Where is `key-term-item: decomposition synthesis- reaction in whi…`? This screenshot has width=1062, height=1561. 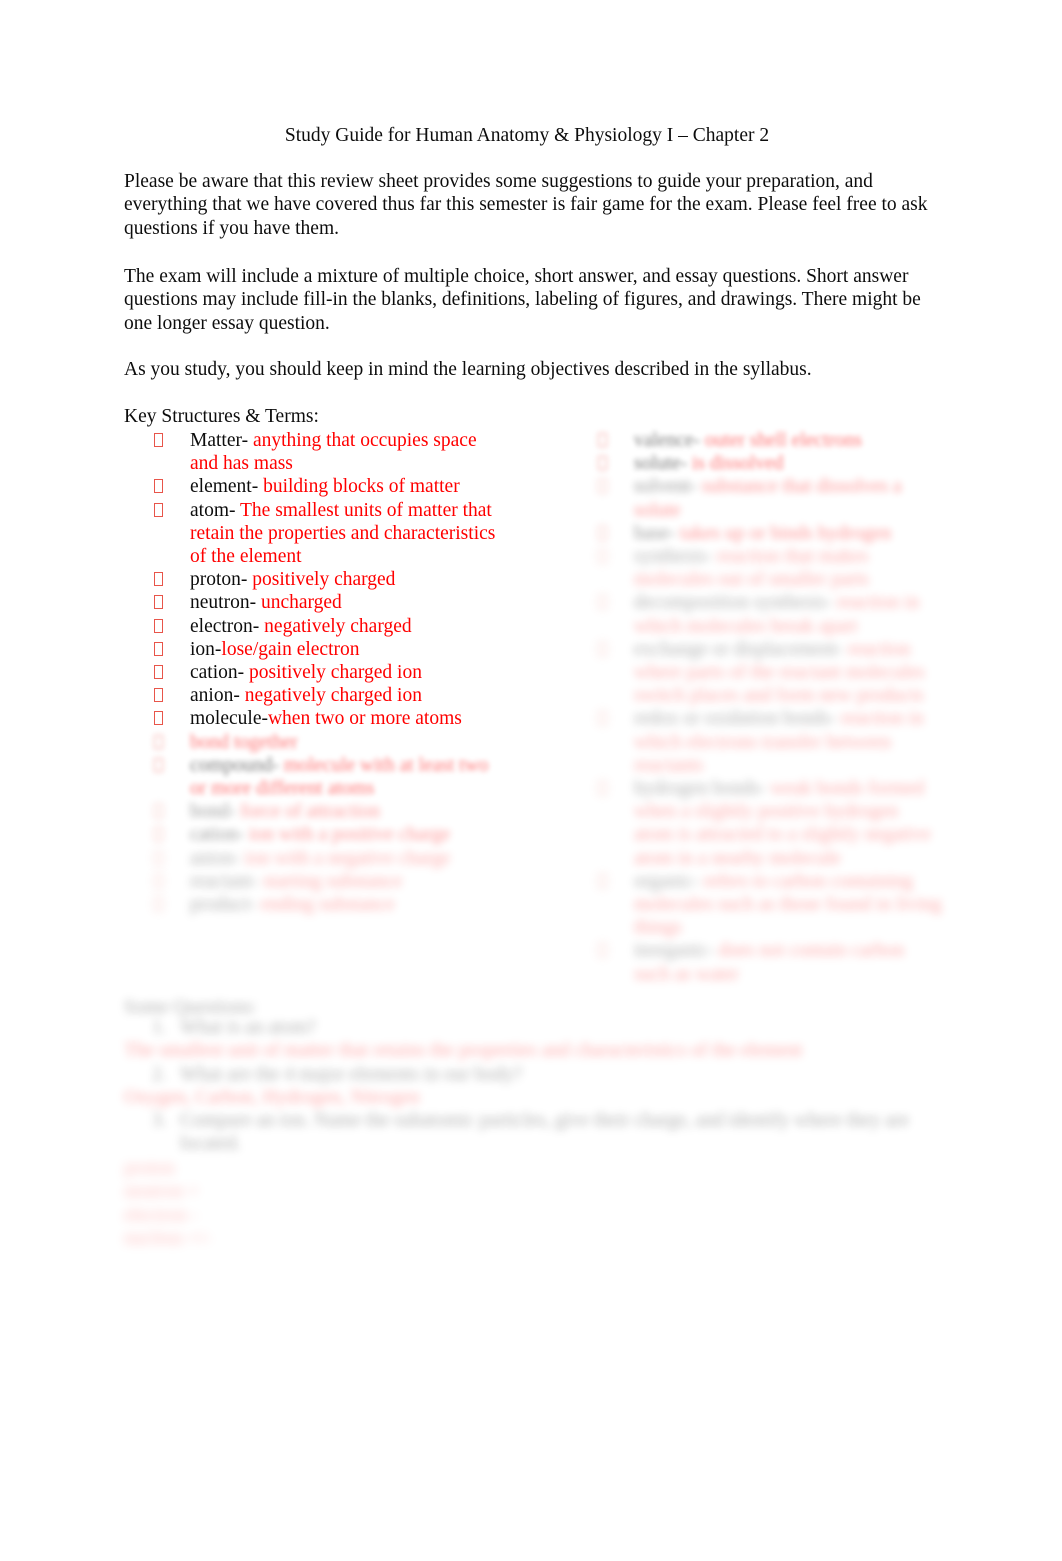 key-term-item: decomposition synthesis- reaction in whi… is located at coordinates (767, 614).